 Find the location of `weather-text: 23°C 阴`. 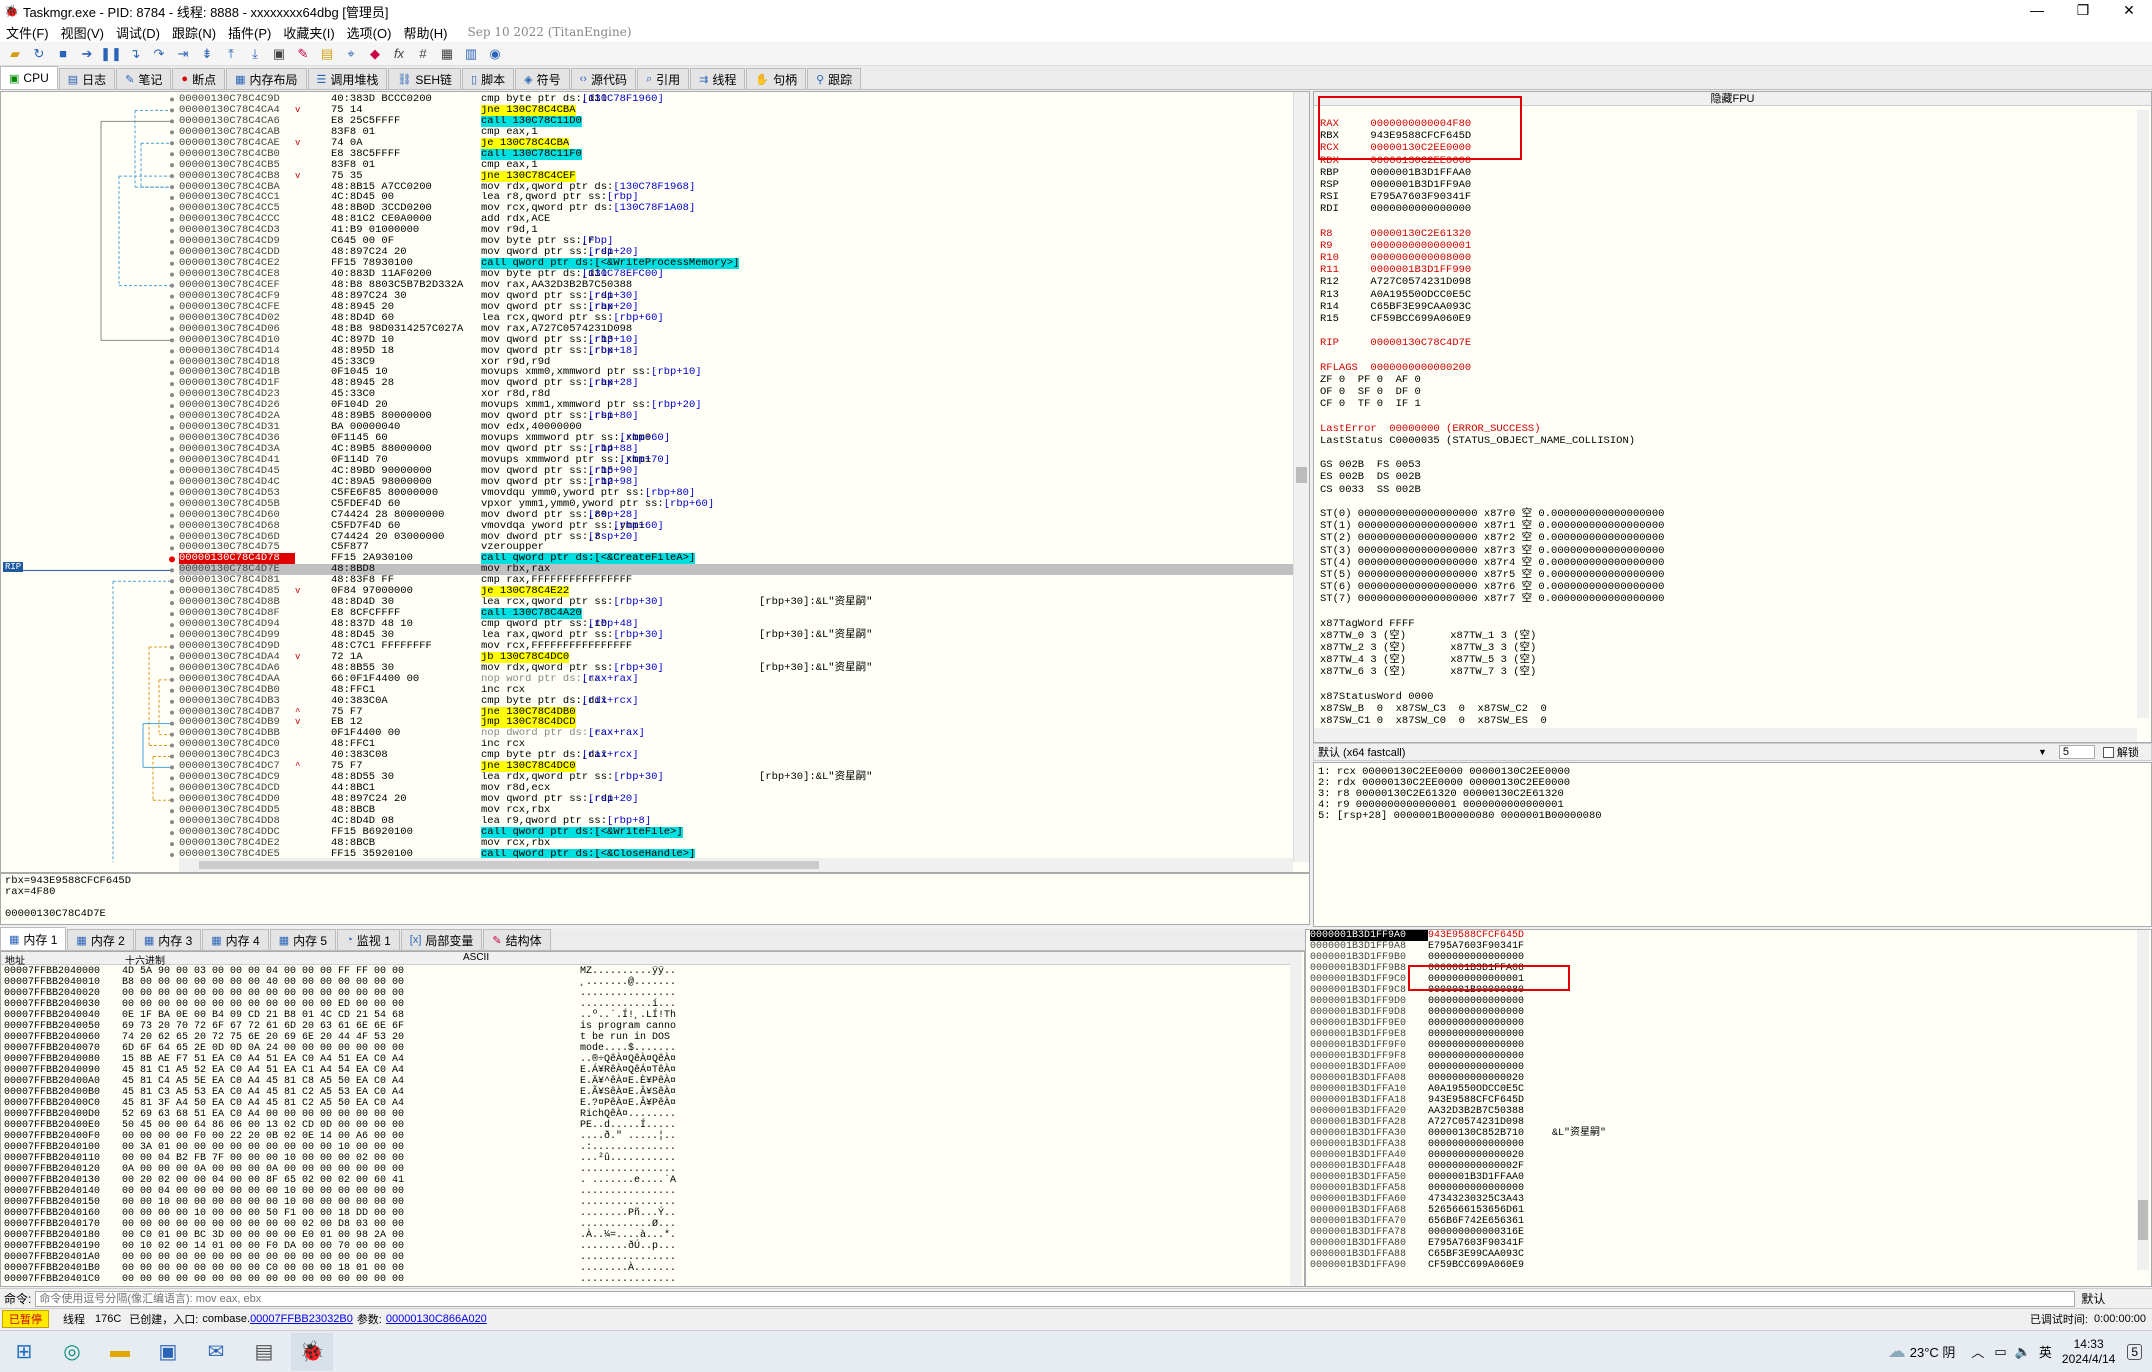

weather-text: 23°C 阴 is located at coordinates (1933, 1351).